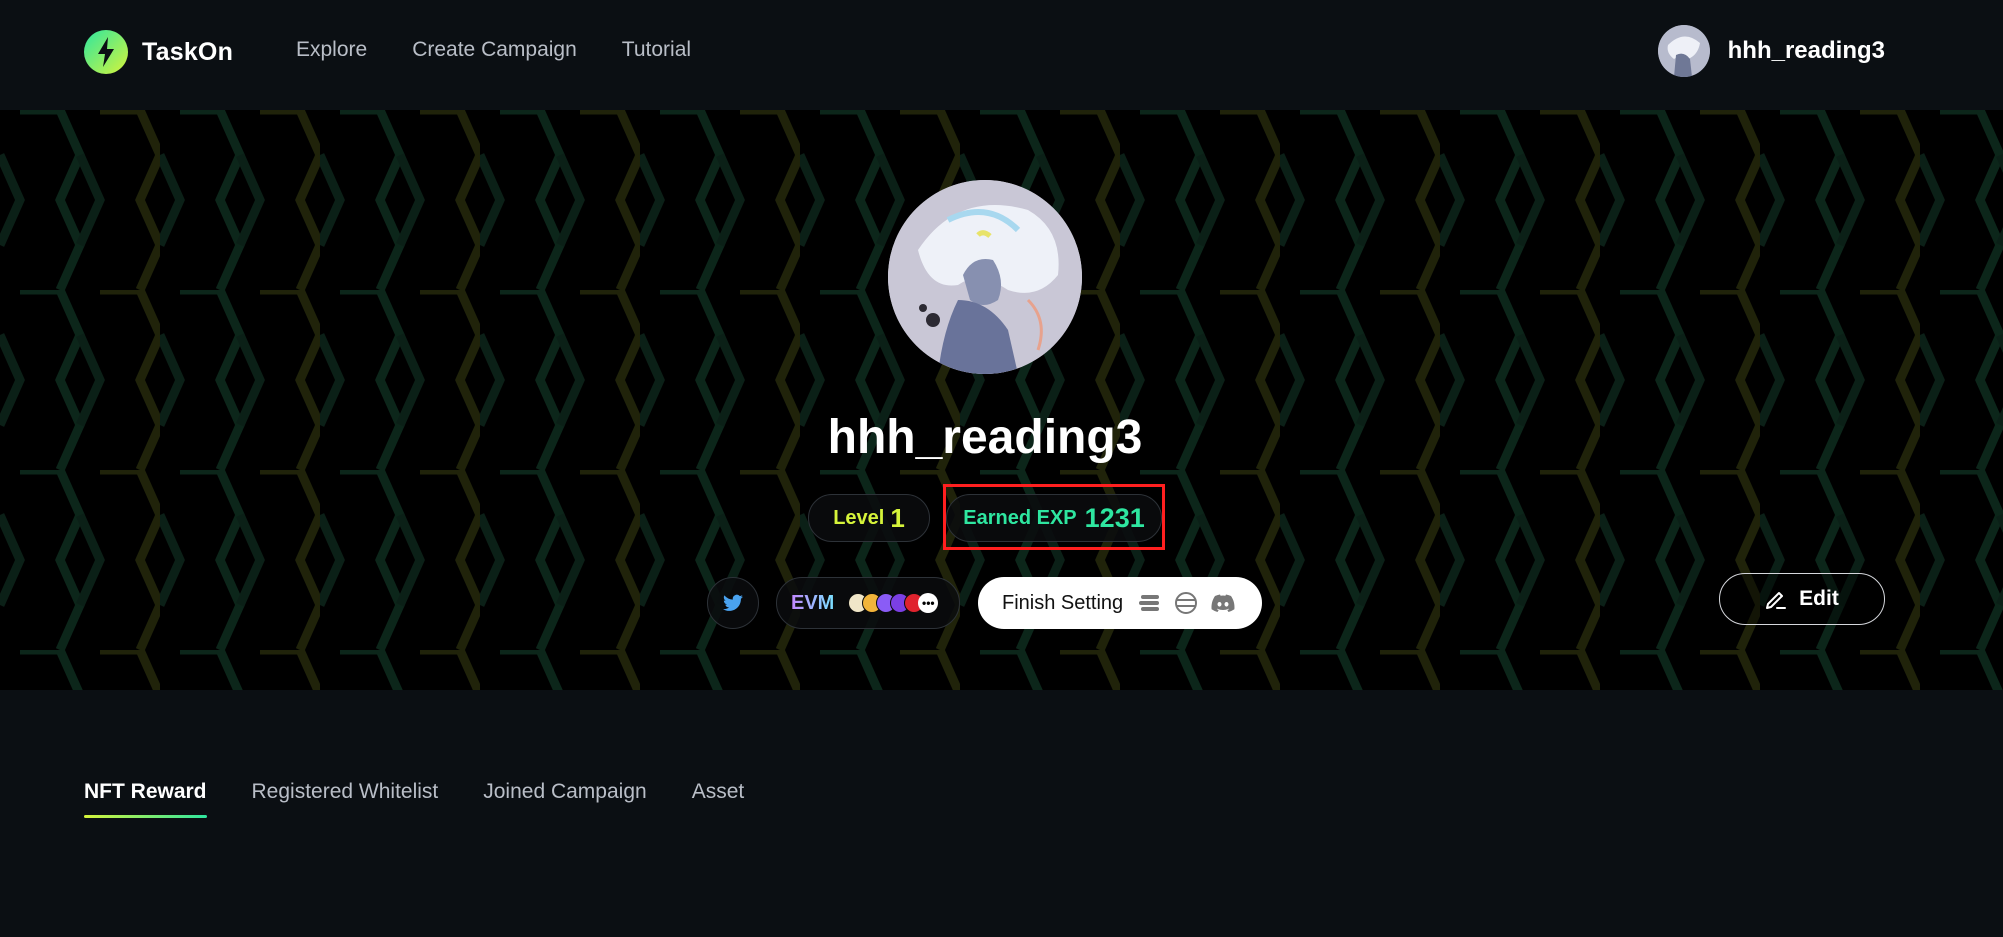 This screenshot has width=2003, height=937. I want to click on user-menu: hhh_reading3, so click(1771, 51).